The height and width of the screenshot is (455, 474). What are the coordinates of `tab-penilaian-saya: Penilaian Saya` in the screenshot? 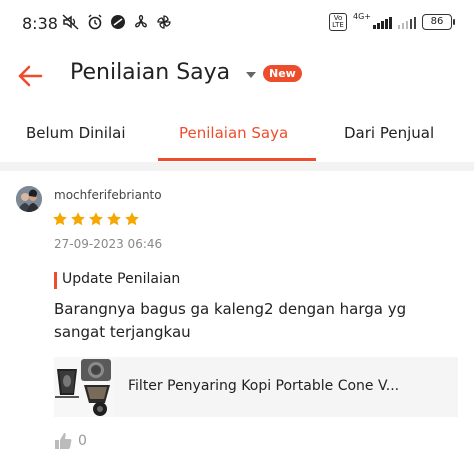 It's located at (233, 133).